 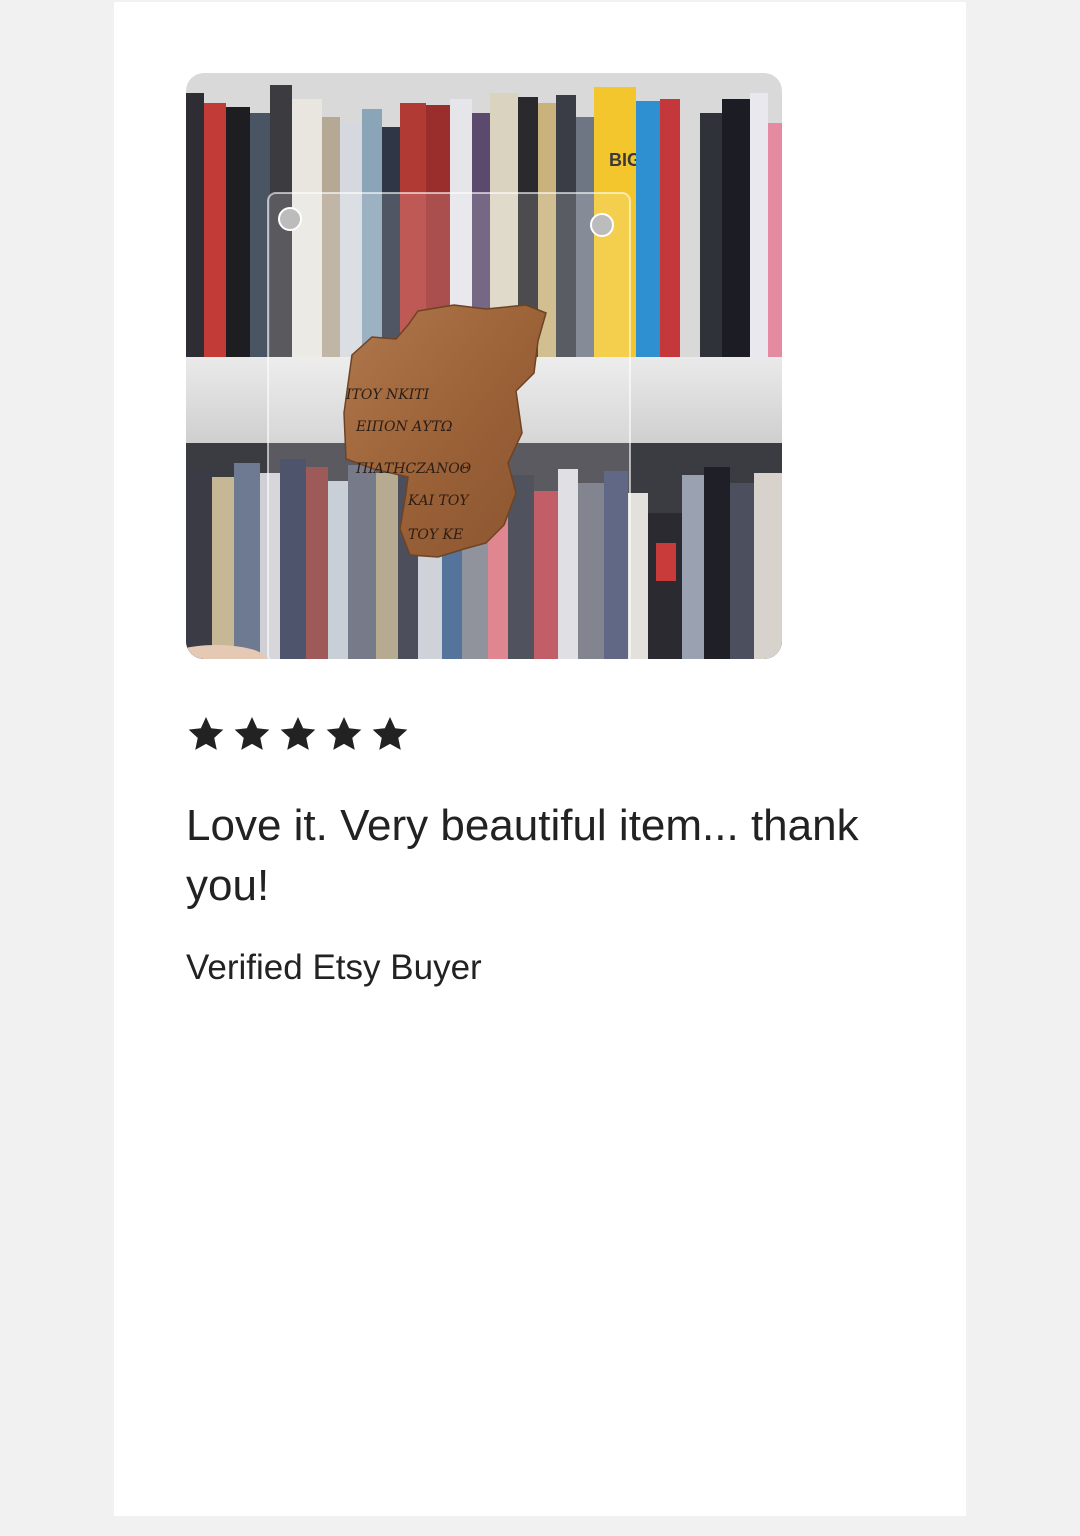 I want to click on svg-text: ΠΙΑΤΗCΖΑΝΟΘ, so click(x=413, y=469).